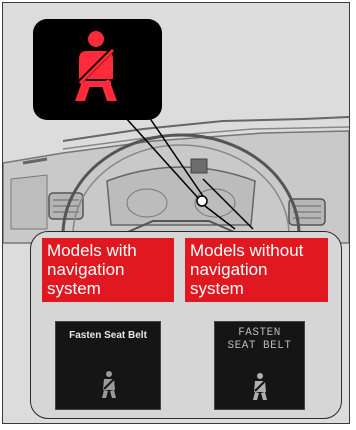 This screenshot has width=356, height=430. I want to click on navigation-display: Fasten Seat Belt, so click(108, 365).